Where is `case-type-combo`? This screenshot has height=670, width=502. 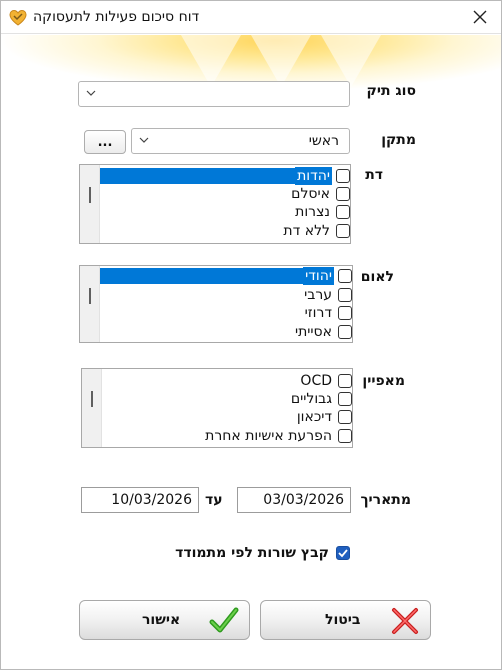
case-type-combo is located at coordinates (214, 94).